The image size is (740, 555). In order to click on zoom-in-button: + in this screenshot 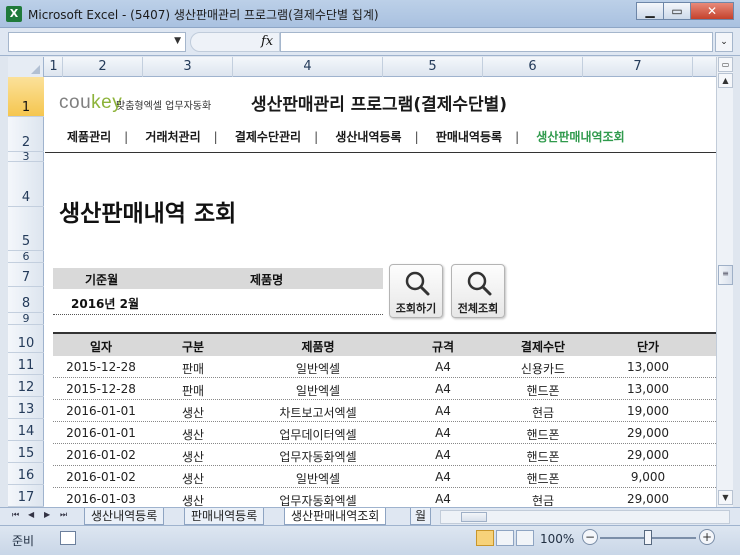, I will do `click(707, 537)`.